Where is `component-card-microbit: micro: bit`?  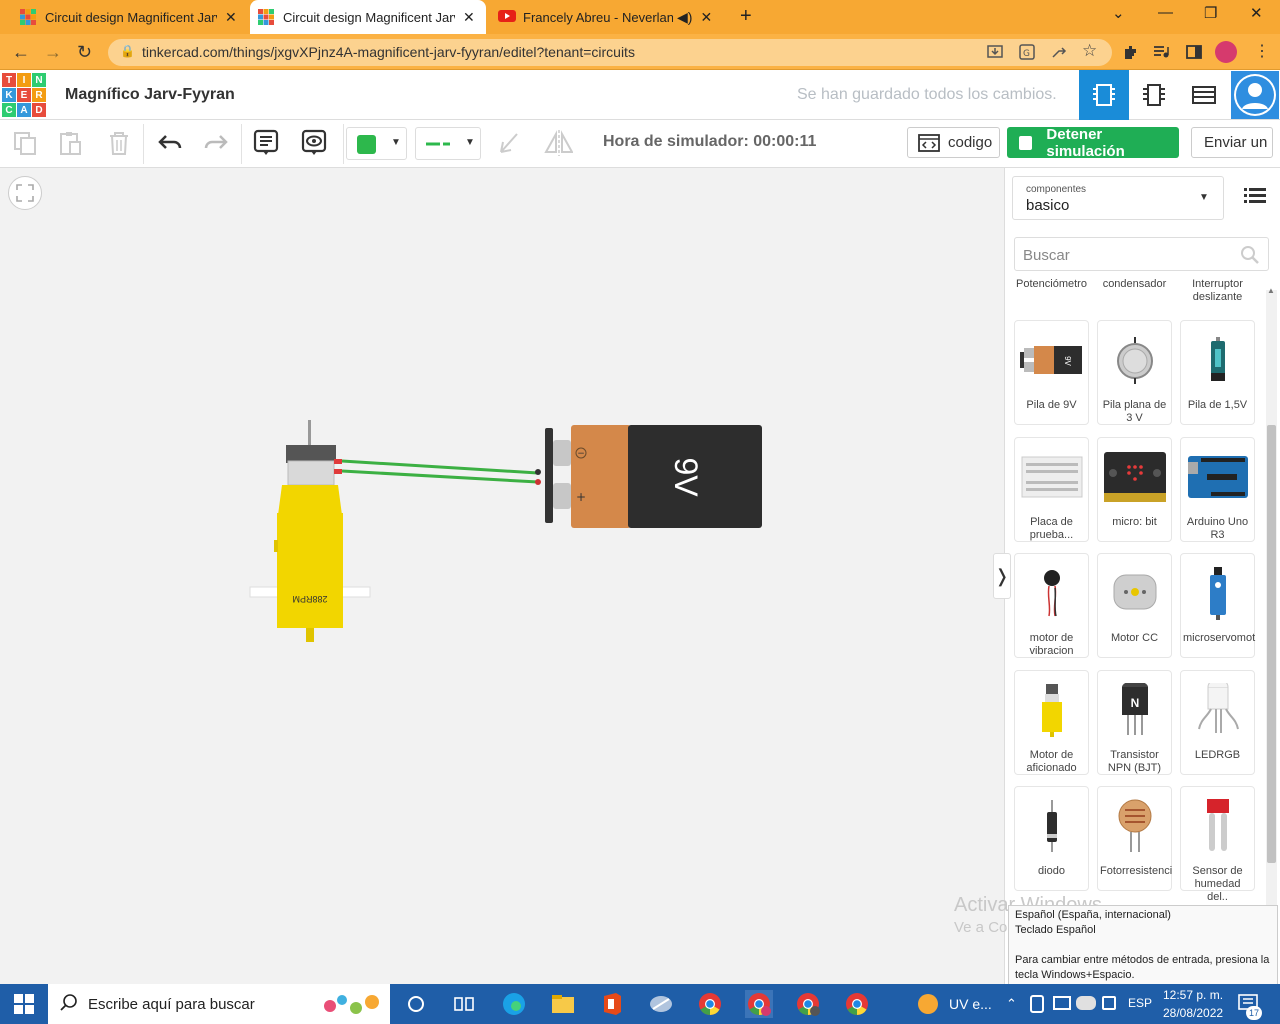 component-card-microbit: micro: bit is located at coordinates (1134, 489).